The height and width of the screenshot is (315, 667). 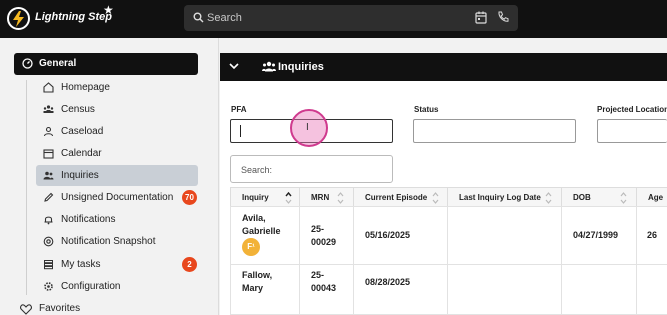 What do you see at coordinates (48, 286) in the screenshot?
I see `gear-icon` at bounding box center [48, 286].